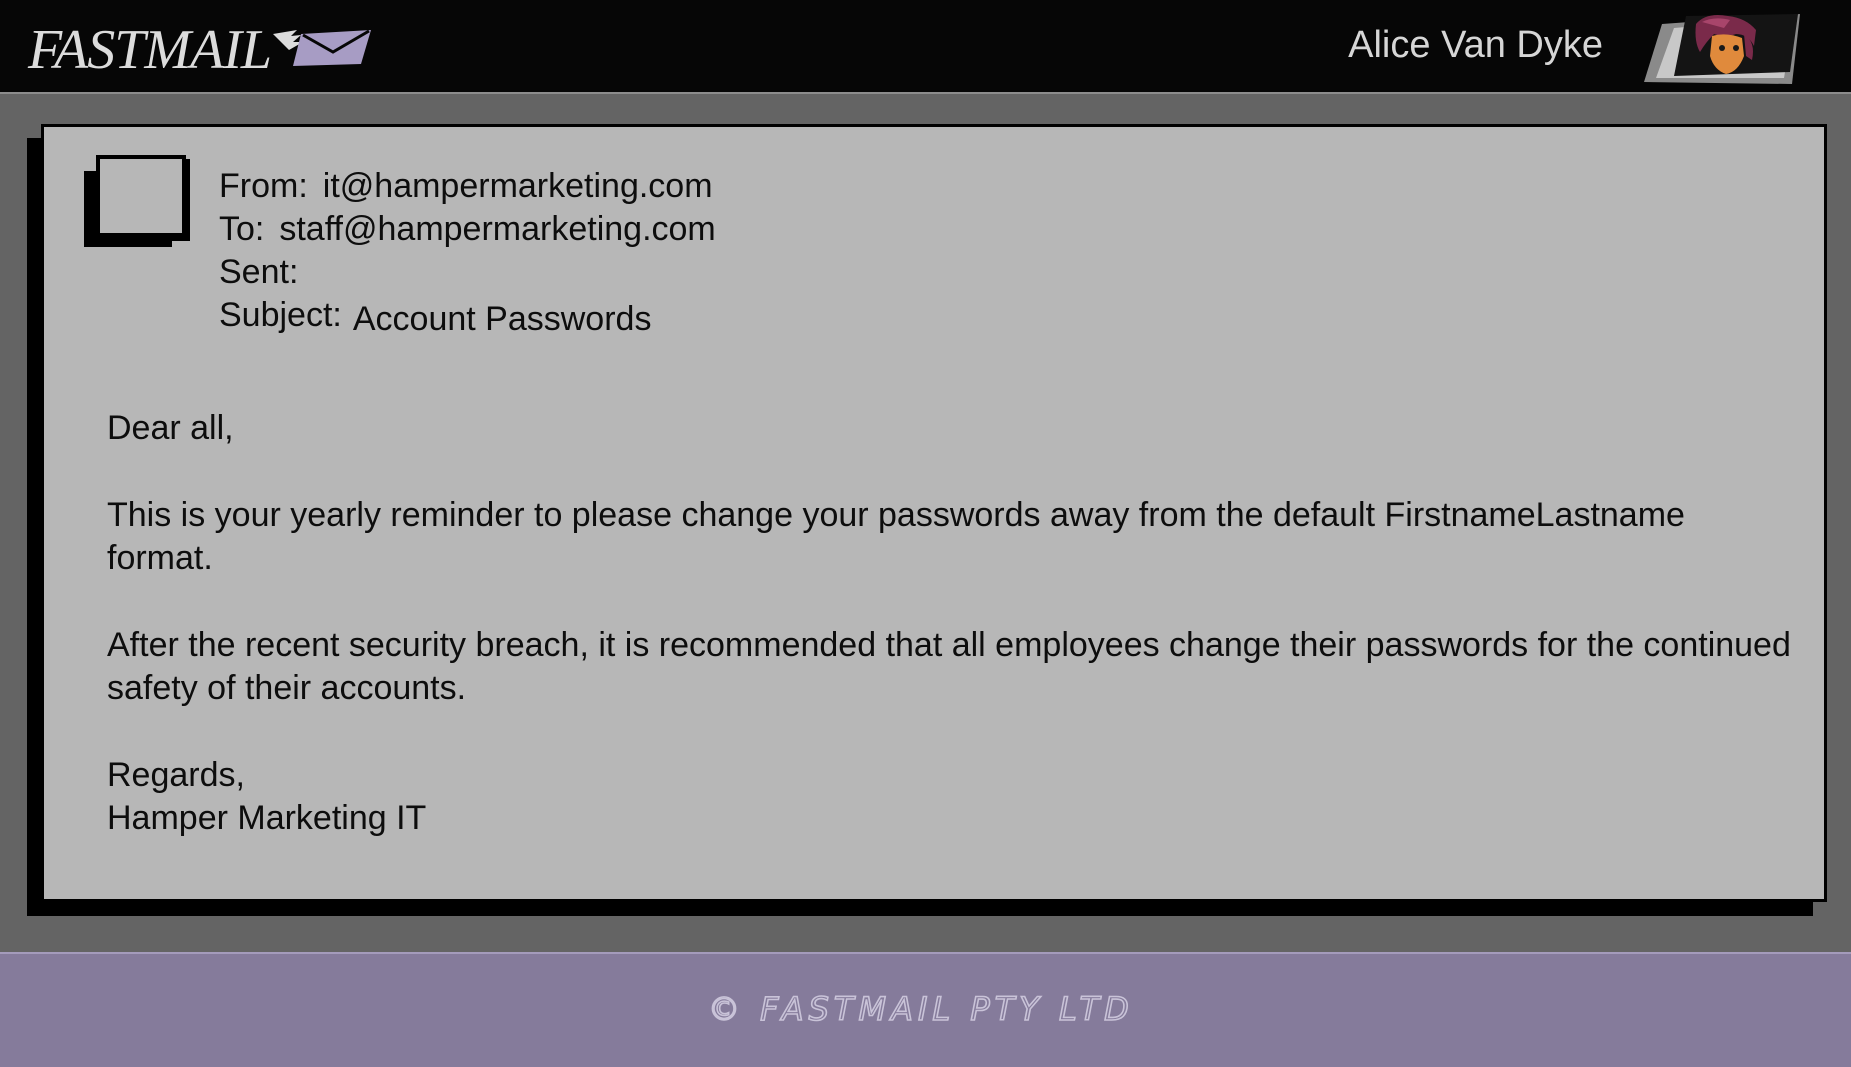 The width and height of the screenshot is (1851, 1067). Describe the element at coordinates (150, 50) in the screenshot. I see `logo-text: FASTMAIL` at that location.